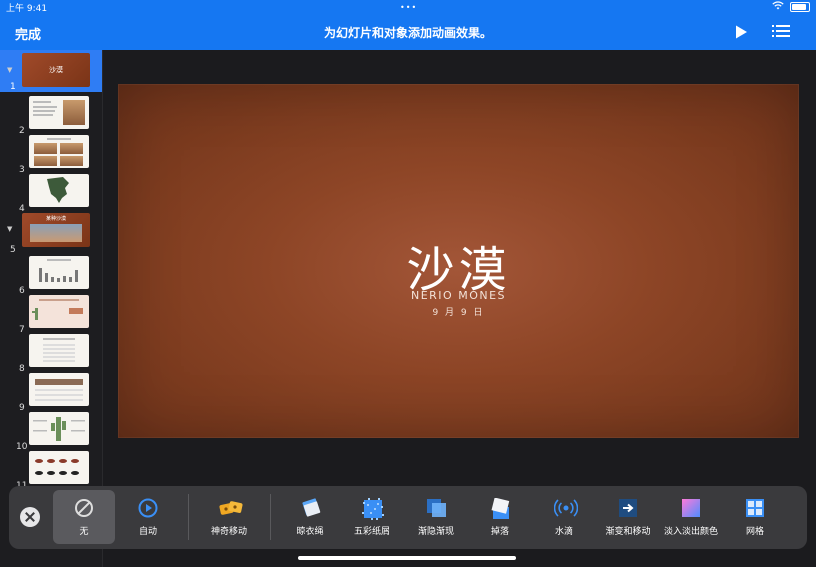 This screenshot has width=816, height=567. Describe the element at coordinates (566, 508) in the screenshot. I see `droplet-icon` at that location.